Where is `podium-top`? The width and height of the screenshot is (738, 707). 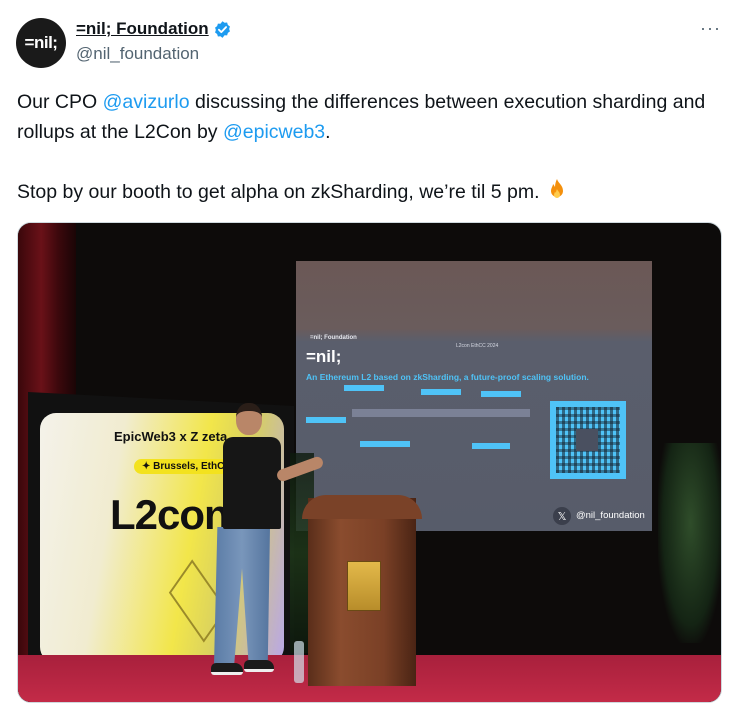
podium-top is located at coordinates (362, 507).